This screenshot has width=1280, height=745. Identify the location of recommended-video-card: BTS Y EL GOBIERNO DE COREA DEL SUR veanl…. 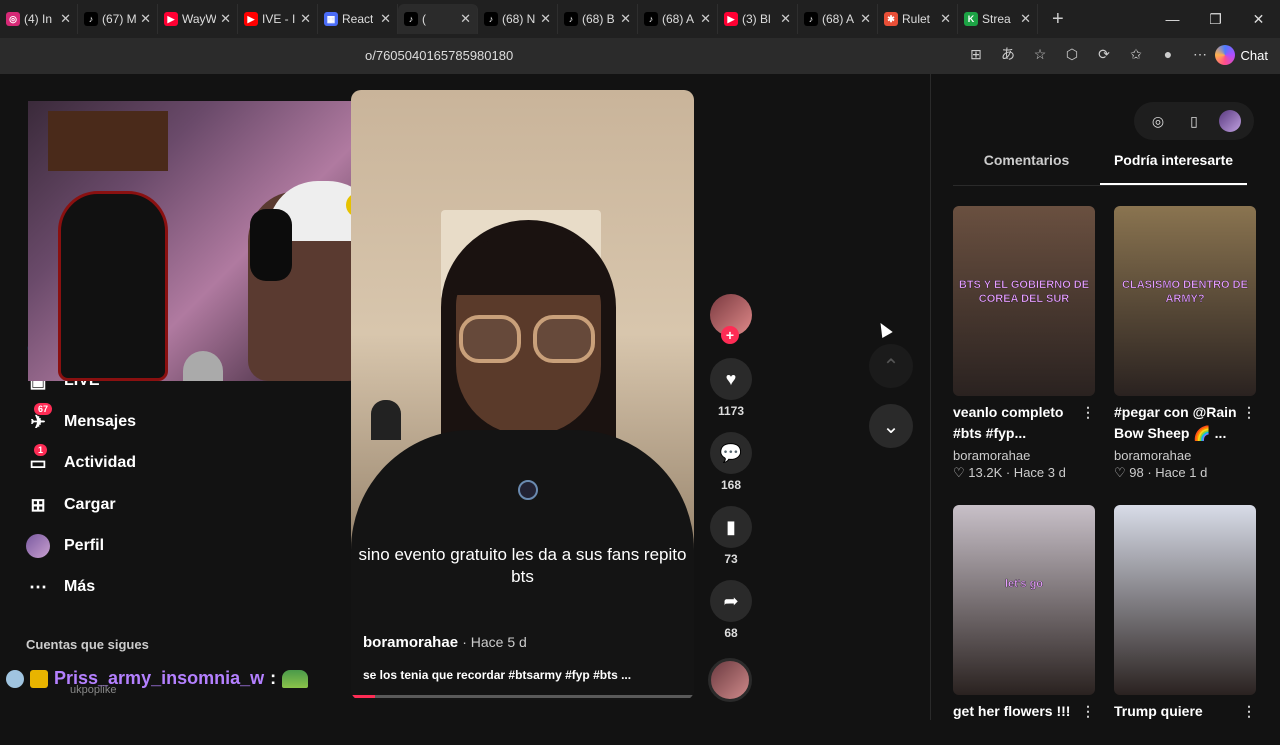
(1024, 343).